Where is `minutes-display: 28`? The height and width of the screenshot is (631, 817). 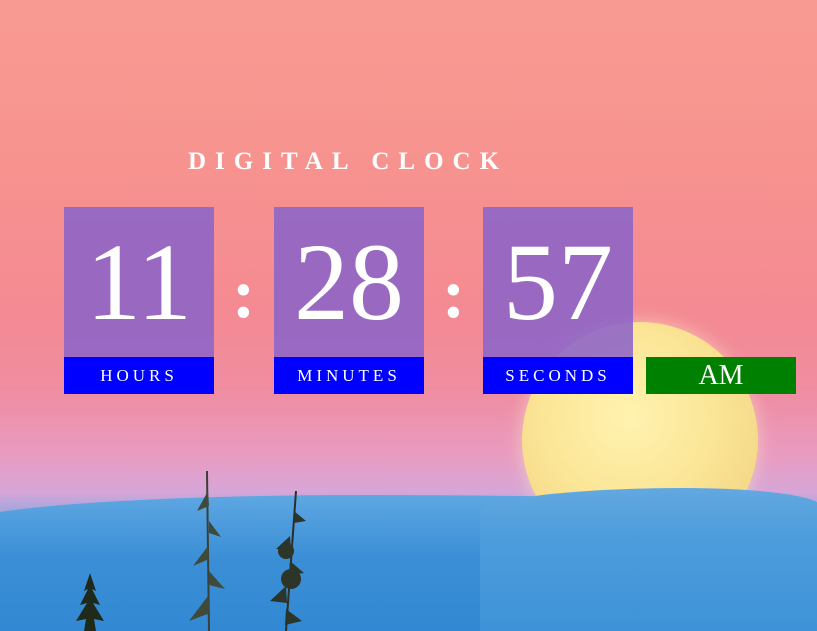 minutes-display: 28 is located at coordinates (349, 282).